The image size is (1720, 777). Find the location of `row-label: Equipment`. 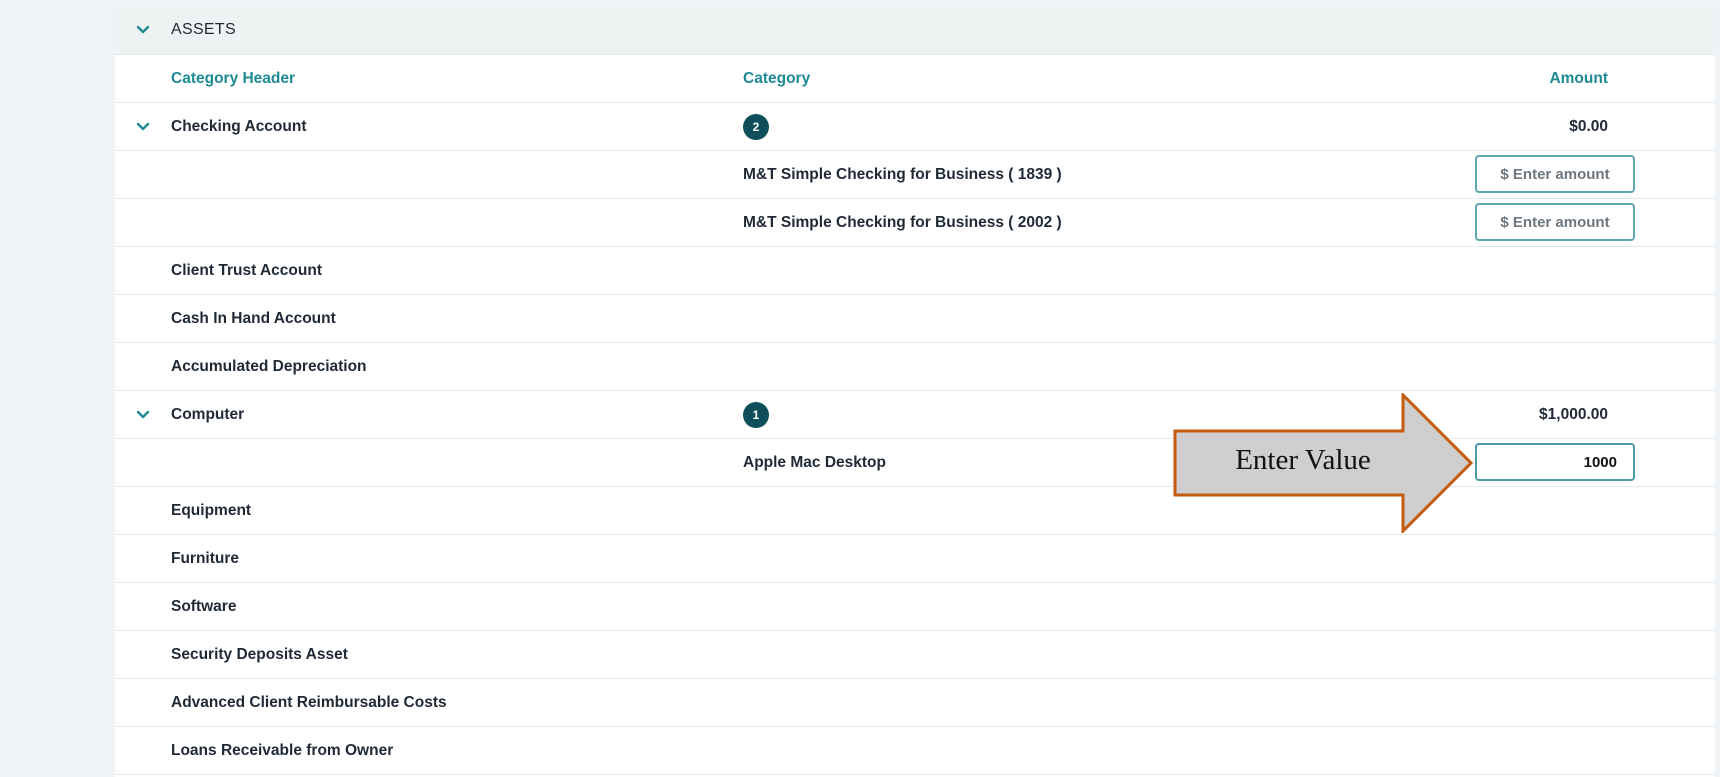

row-label: Equipment is located at coordinates (211, 510).